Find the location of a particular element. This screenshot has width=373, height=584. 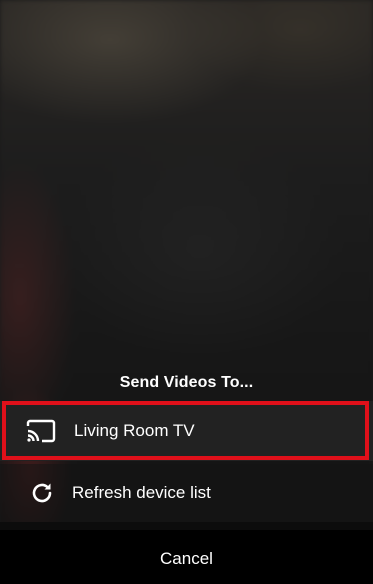

cancel-button: Cancel is located at coordinates (186, 557).